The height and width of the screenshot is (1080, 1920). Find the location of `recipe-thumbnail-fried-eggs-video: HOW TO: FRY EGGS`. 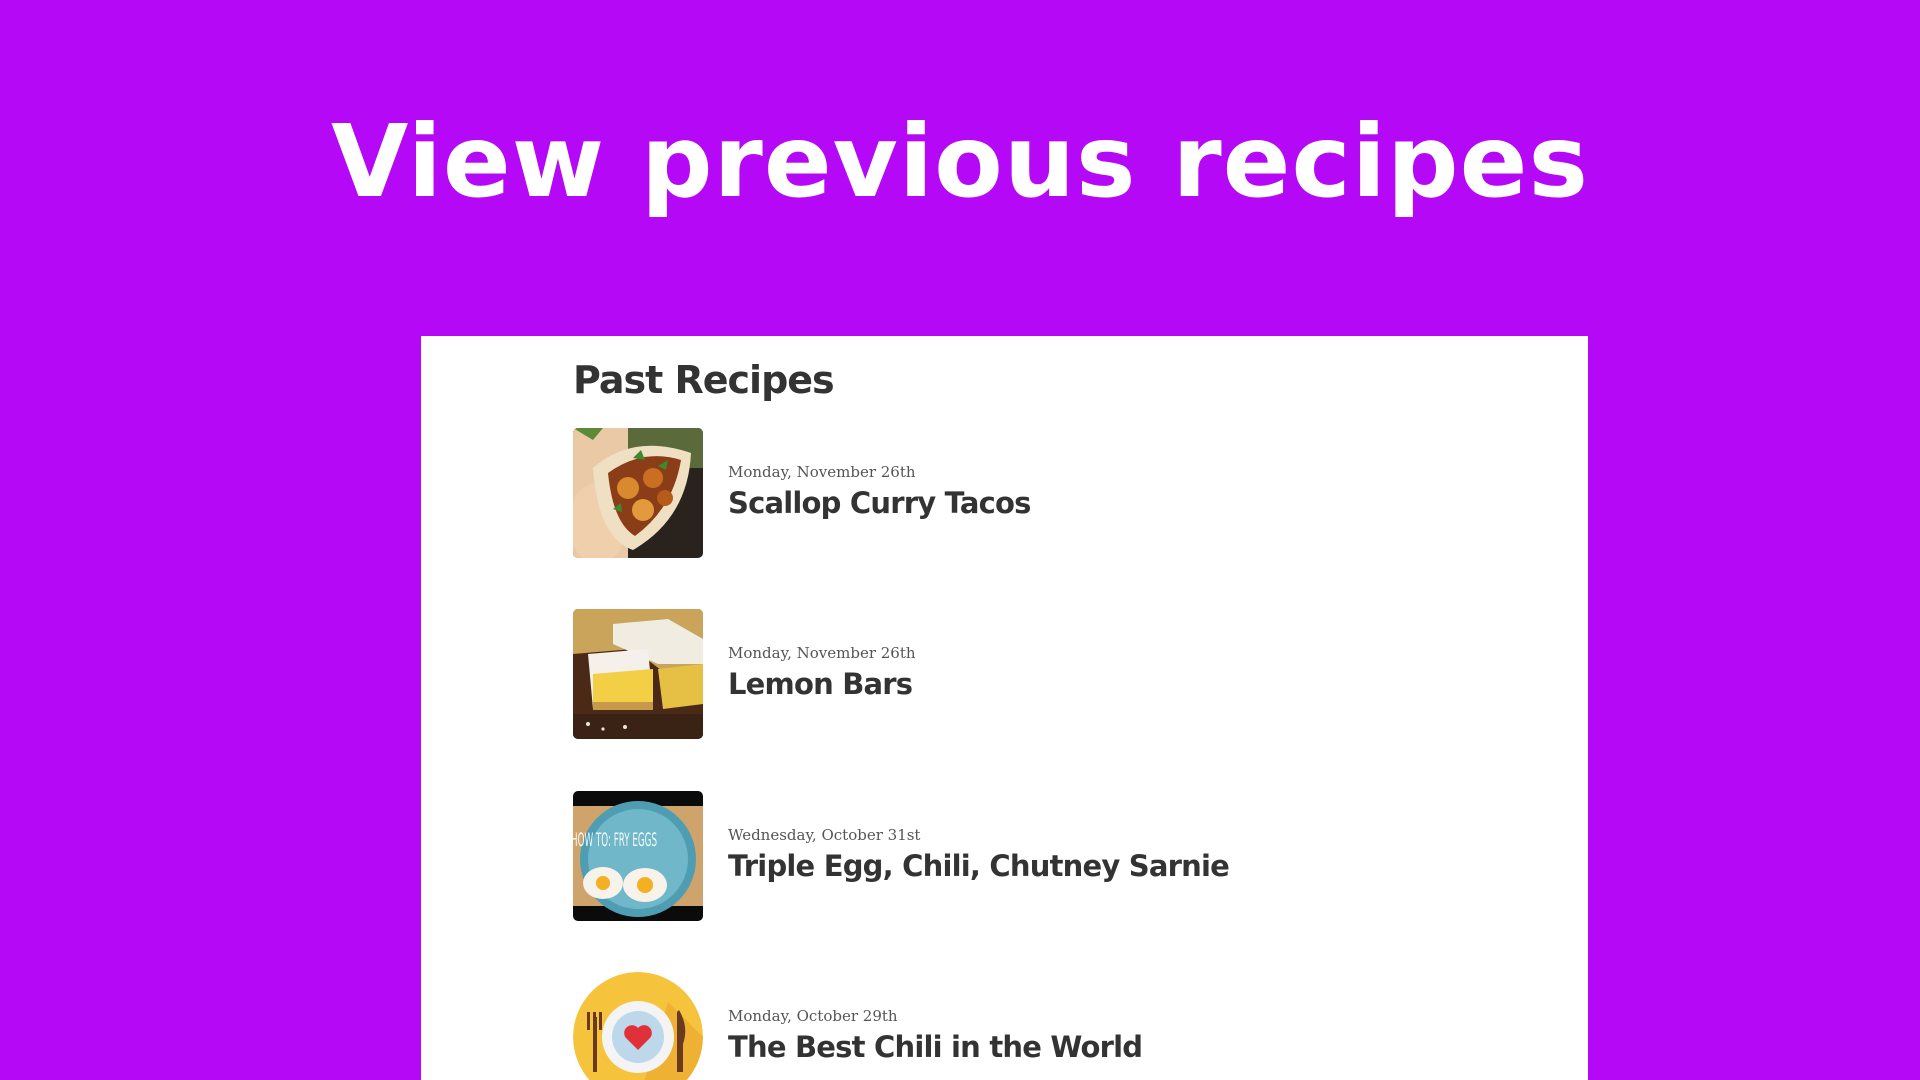

recipe-thumbnail-fried-eggs-video: HOW TO: FRY EGGS is located at coordinates (638, 856).